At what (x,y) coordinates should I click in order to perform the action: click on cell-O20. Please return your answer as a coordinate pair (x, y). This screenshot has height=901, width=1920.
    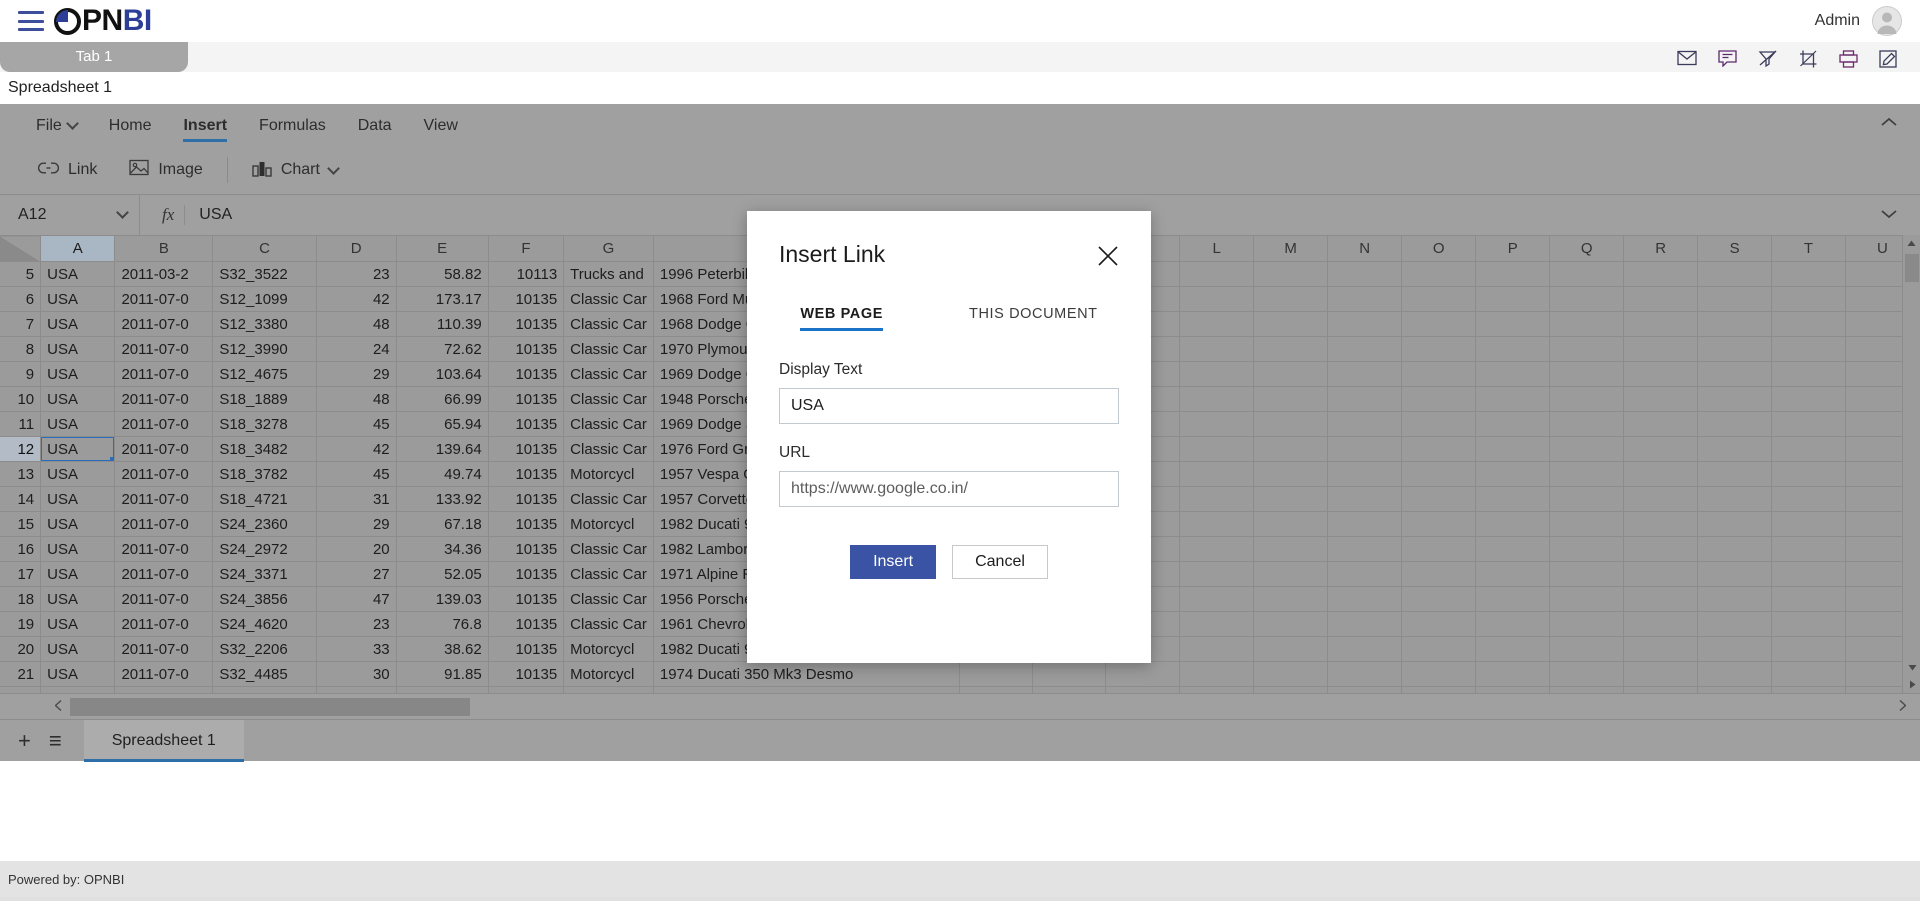
    Looking at the image, I should click on (1439, 649).